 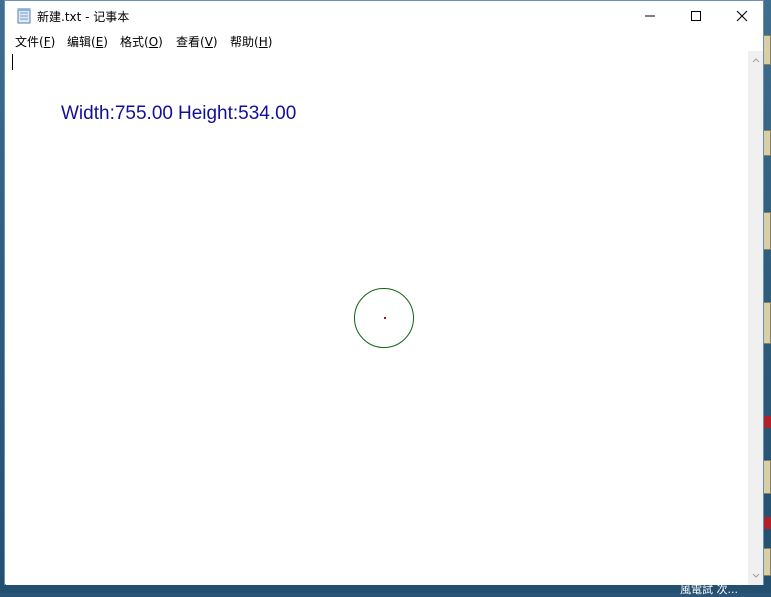 I want to click on minimize-button, so click(x=650, y=16).